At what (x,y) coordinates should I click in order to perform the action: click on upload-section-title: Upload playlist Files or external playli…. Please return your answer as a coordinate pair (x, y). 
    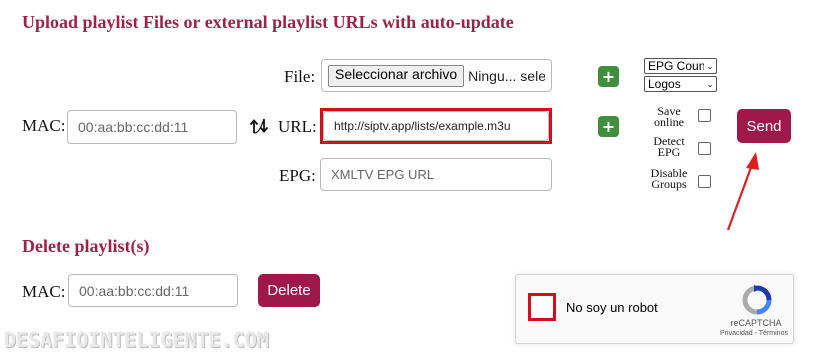
    Looking at the image, I should click on (268, 22).